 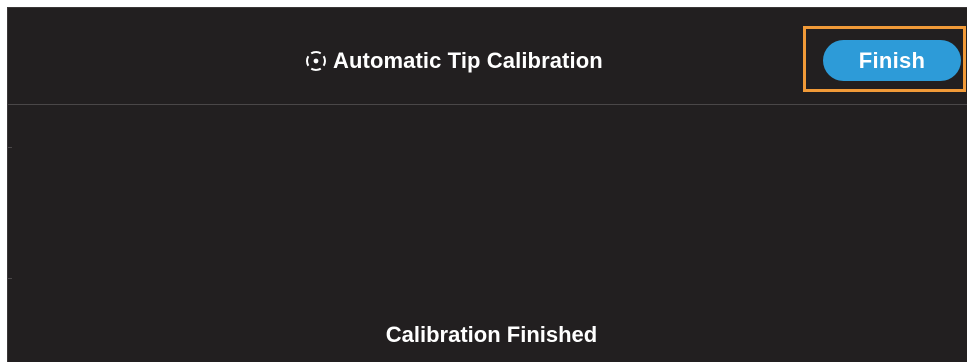 I want to click on target-crosshair-icon, so click(x=316, y=61).